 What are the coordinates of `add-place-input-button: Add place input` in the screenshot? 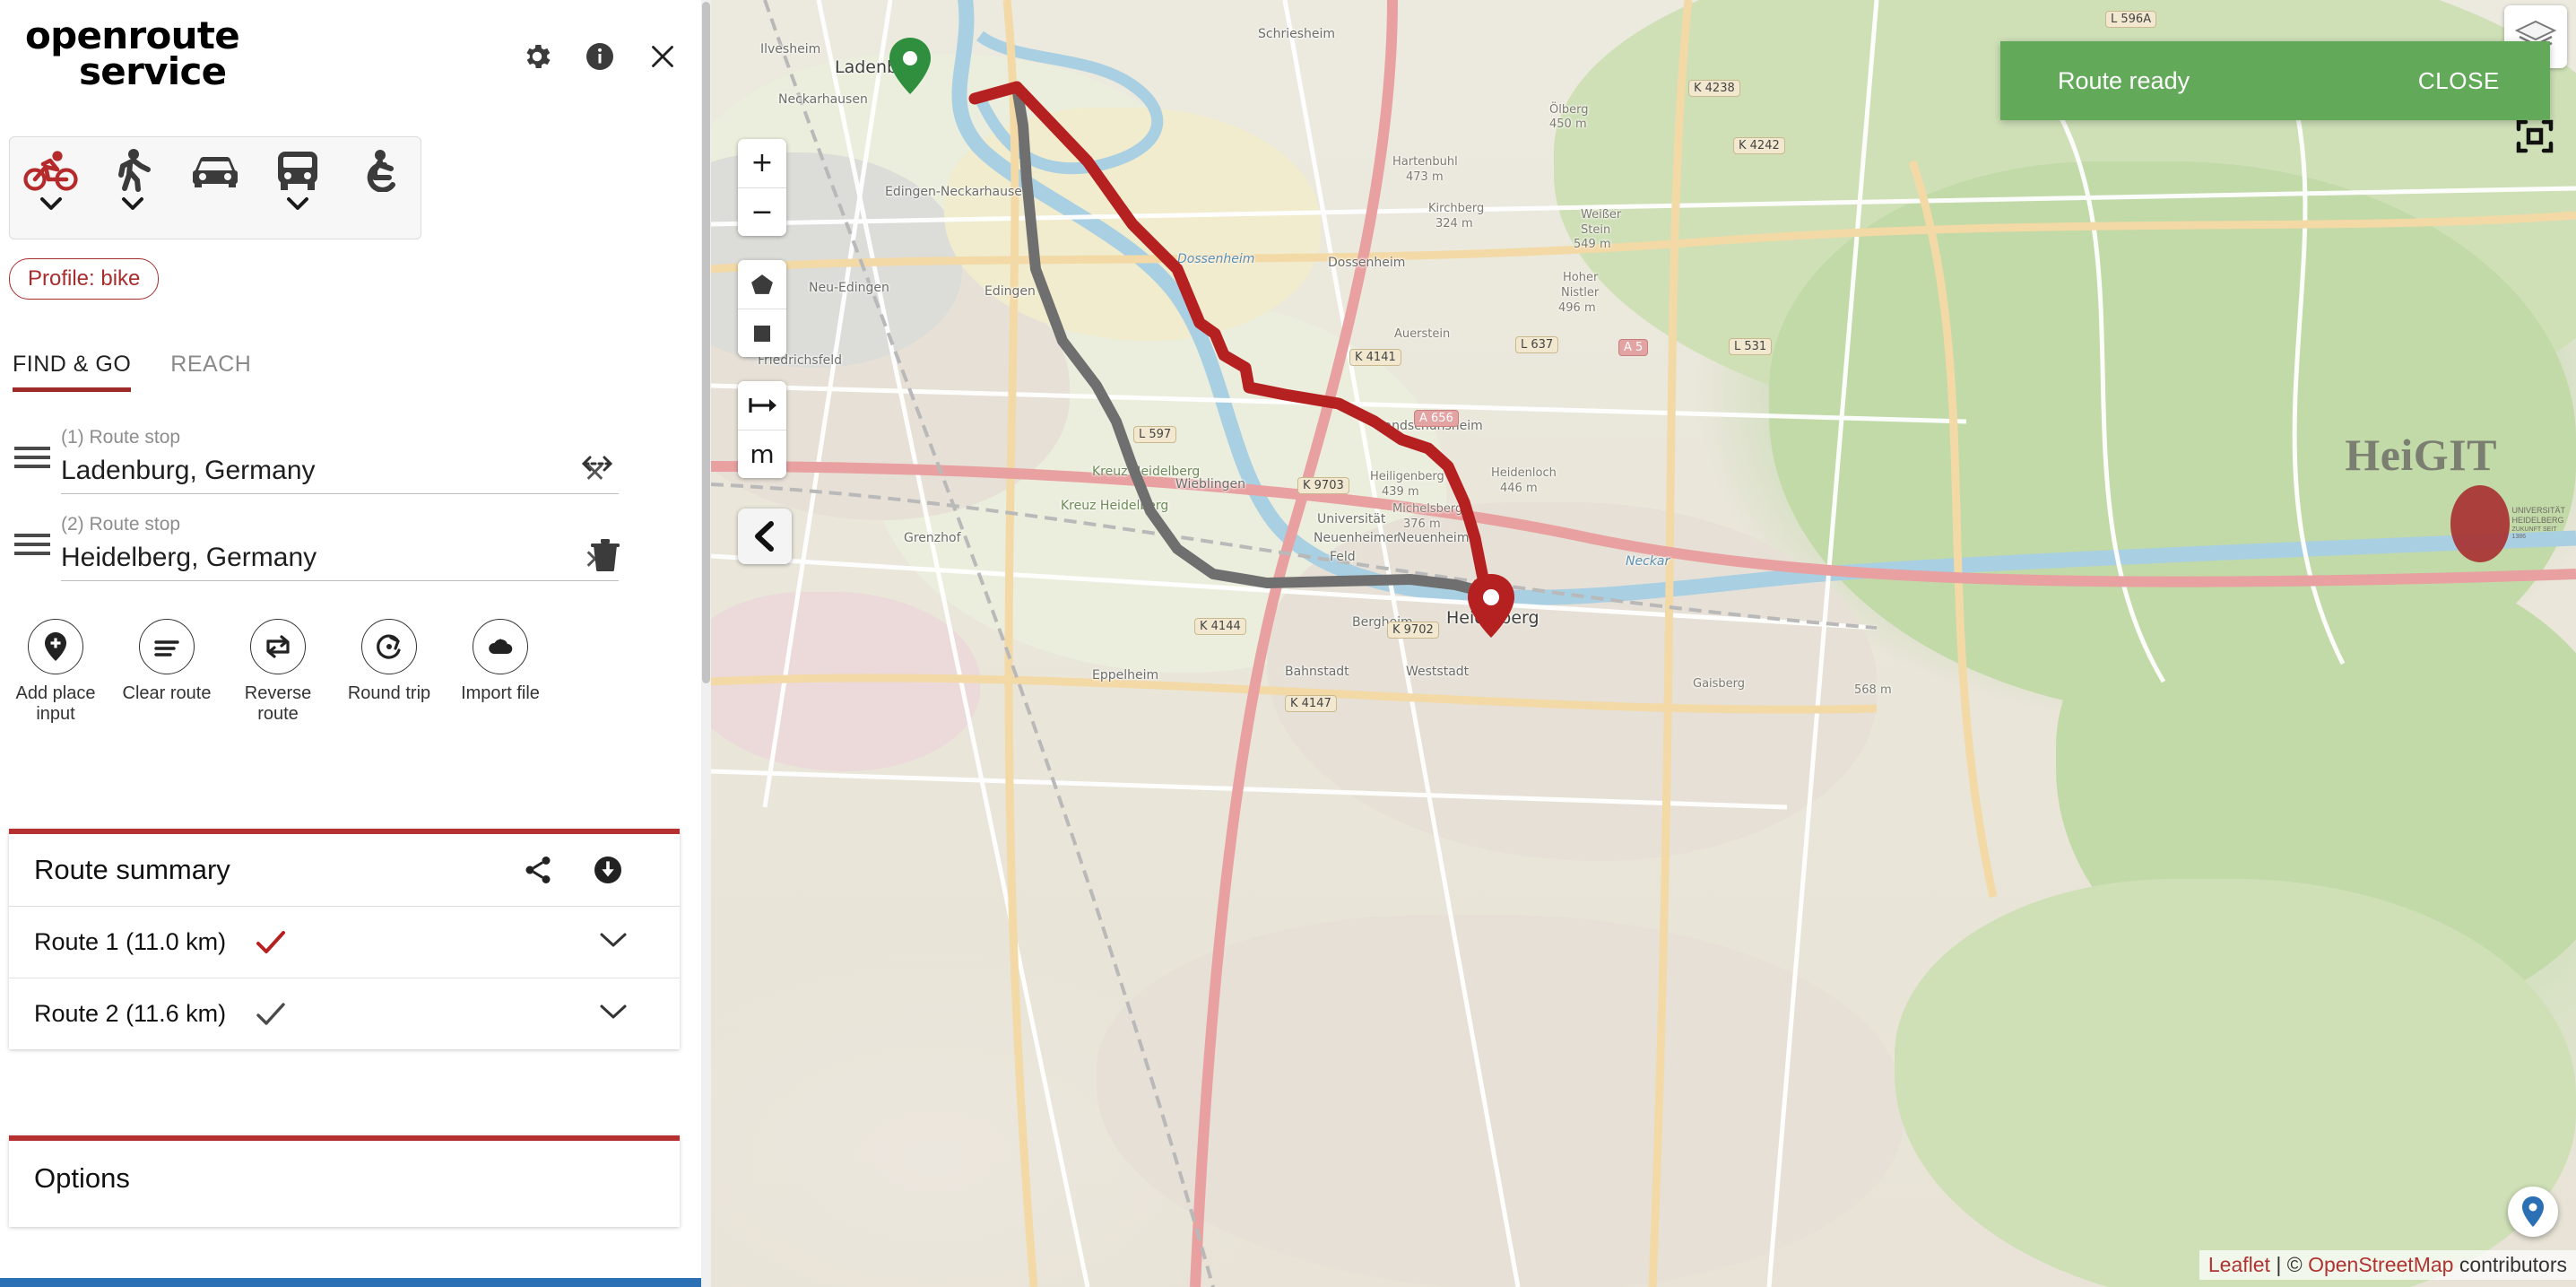 It's located at (55, 672).